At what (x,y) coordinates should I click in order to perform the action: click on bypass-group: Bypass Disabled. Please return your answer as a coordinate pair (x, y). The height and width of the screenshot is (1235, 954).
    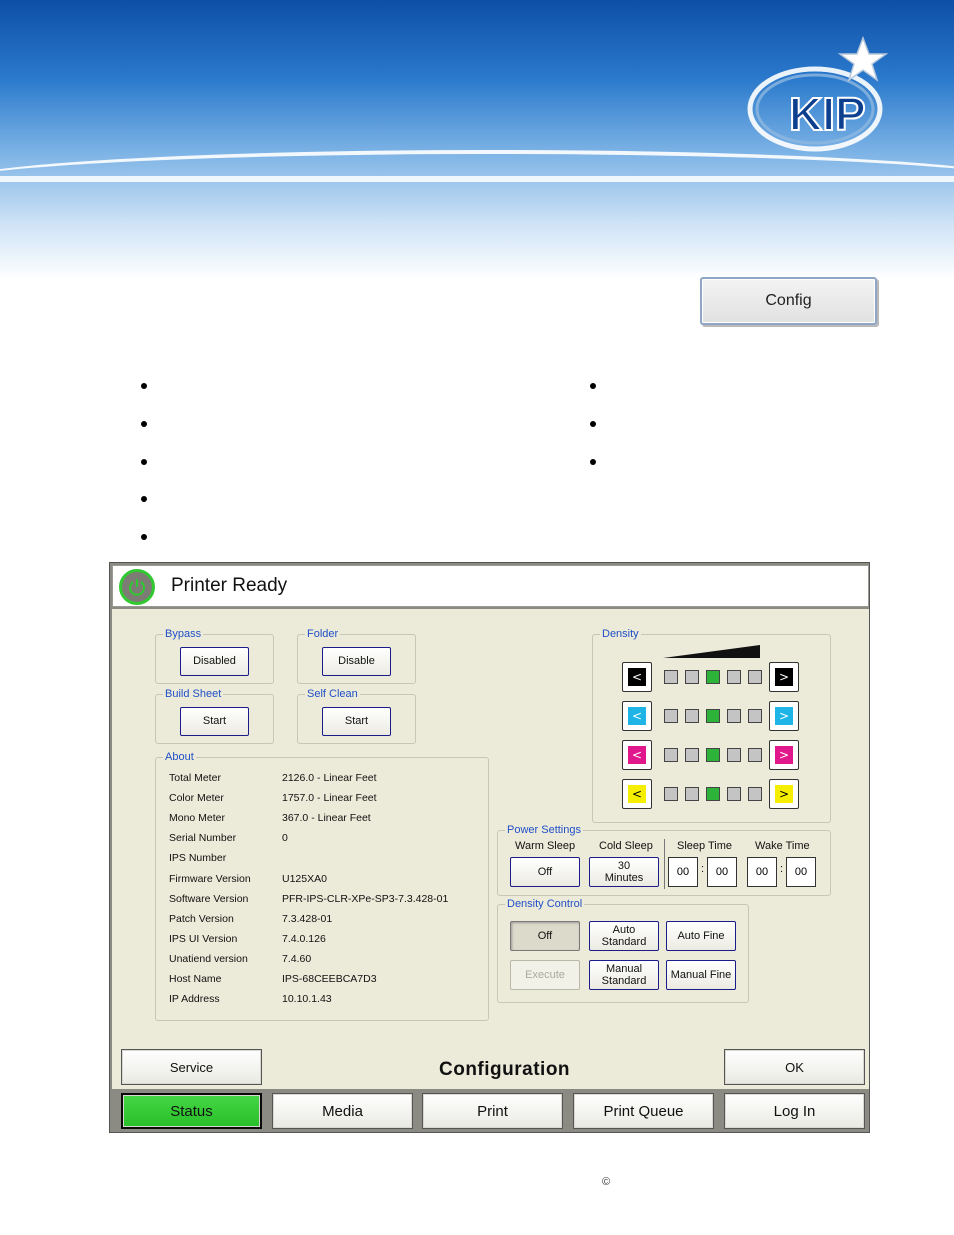
    Looking at the image, I should click on (214, 655).